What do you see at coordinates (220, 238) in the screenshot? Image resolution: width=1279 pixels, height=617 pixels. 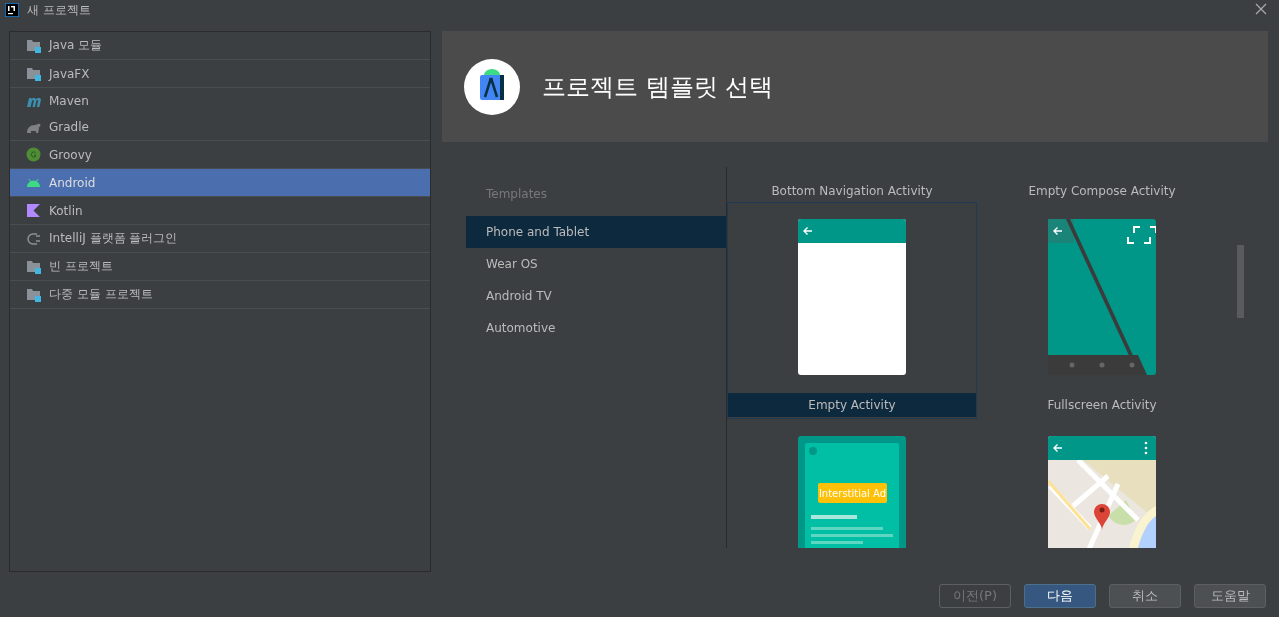 I see `project-type-item: IntelliJ 플랫폼 플러그인` at bounding box center [220, 238].